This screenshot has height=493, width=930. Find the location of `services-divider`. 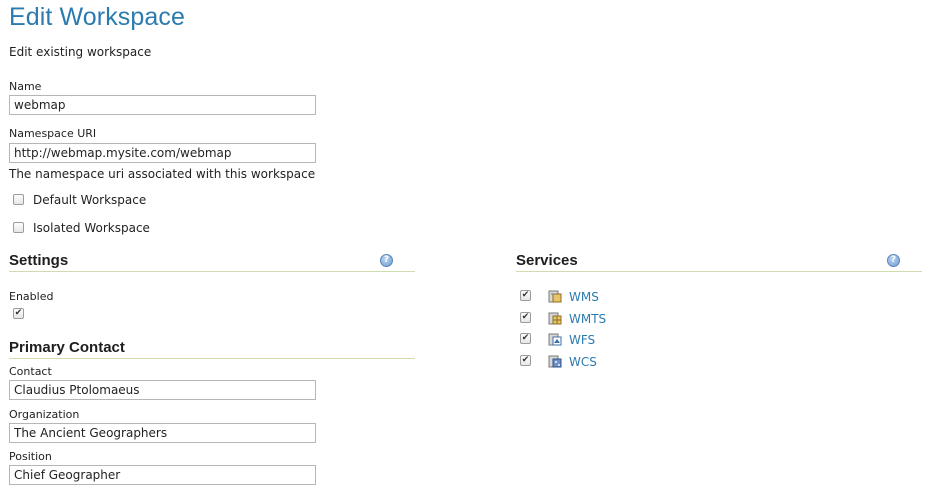

services-divider is located at coordinates (719, 271).